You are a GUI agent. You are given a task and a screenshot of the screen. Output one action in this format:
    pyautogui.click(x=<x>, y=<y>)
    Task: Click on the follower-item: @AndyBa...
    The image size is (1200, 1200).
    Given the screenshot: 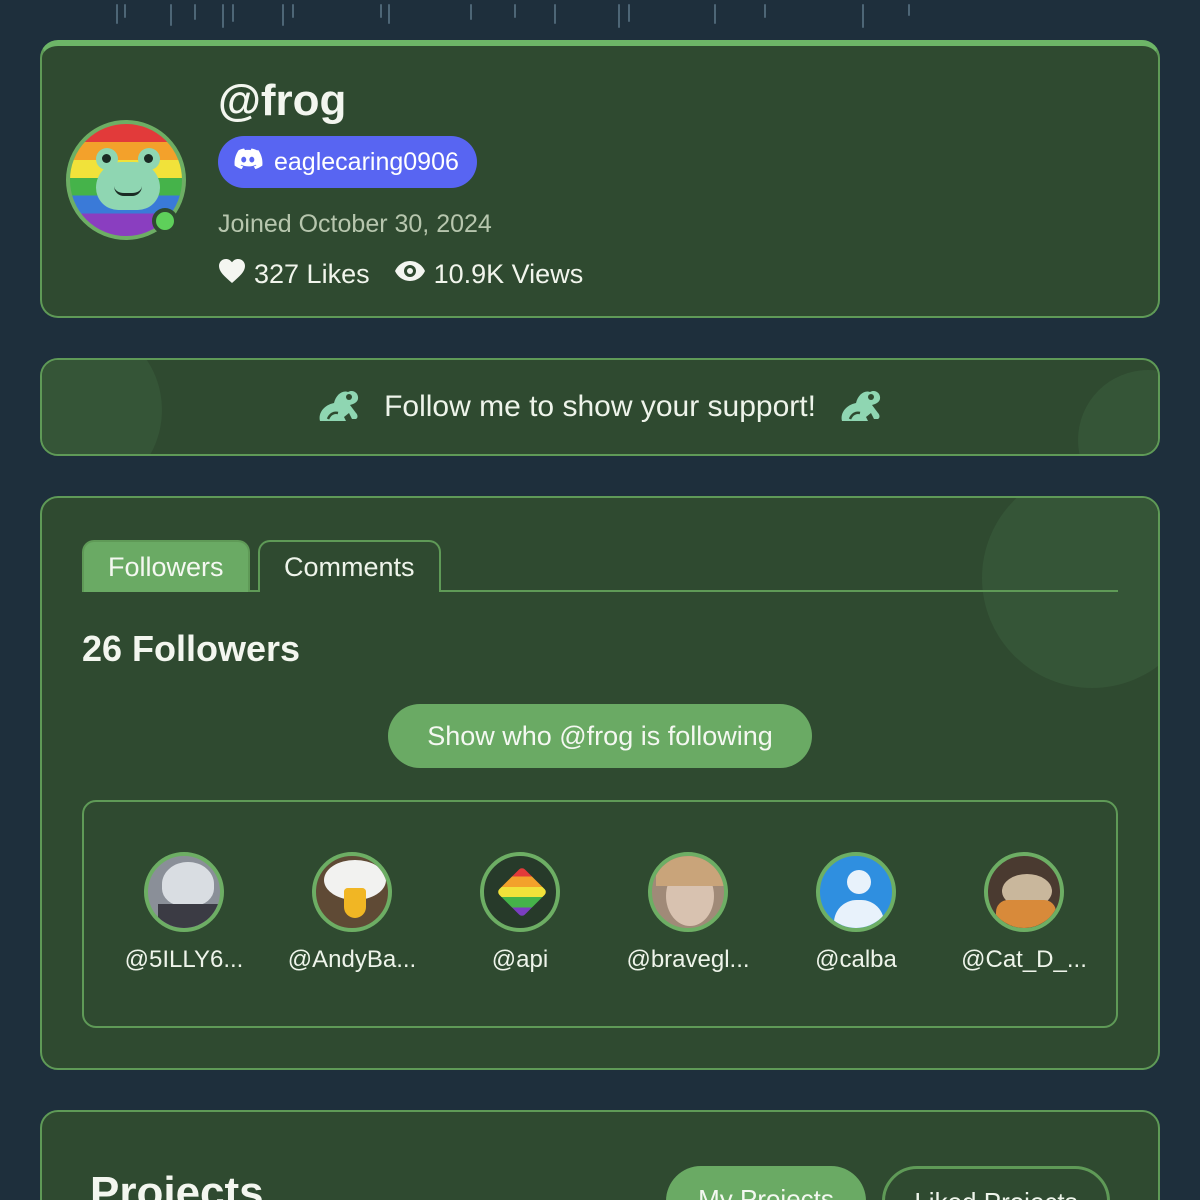 What is the action you would take?
    pyautogui.click(x=352, y=913)
    